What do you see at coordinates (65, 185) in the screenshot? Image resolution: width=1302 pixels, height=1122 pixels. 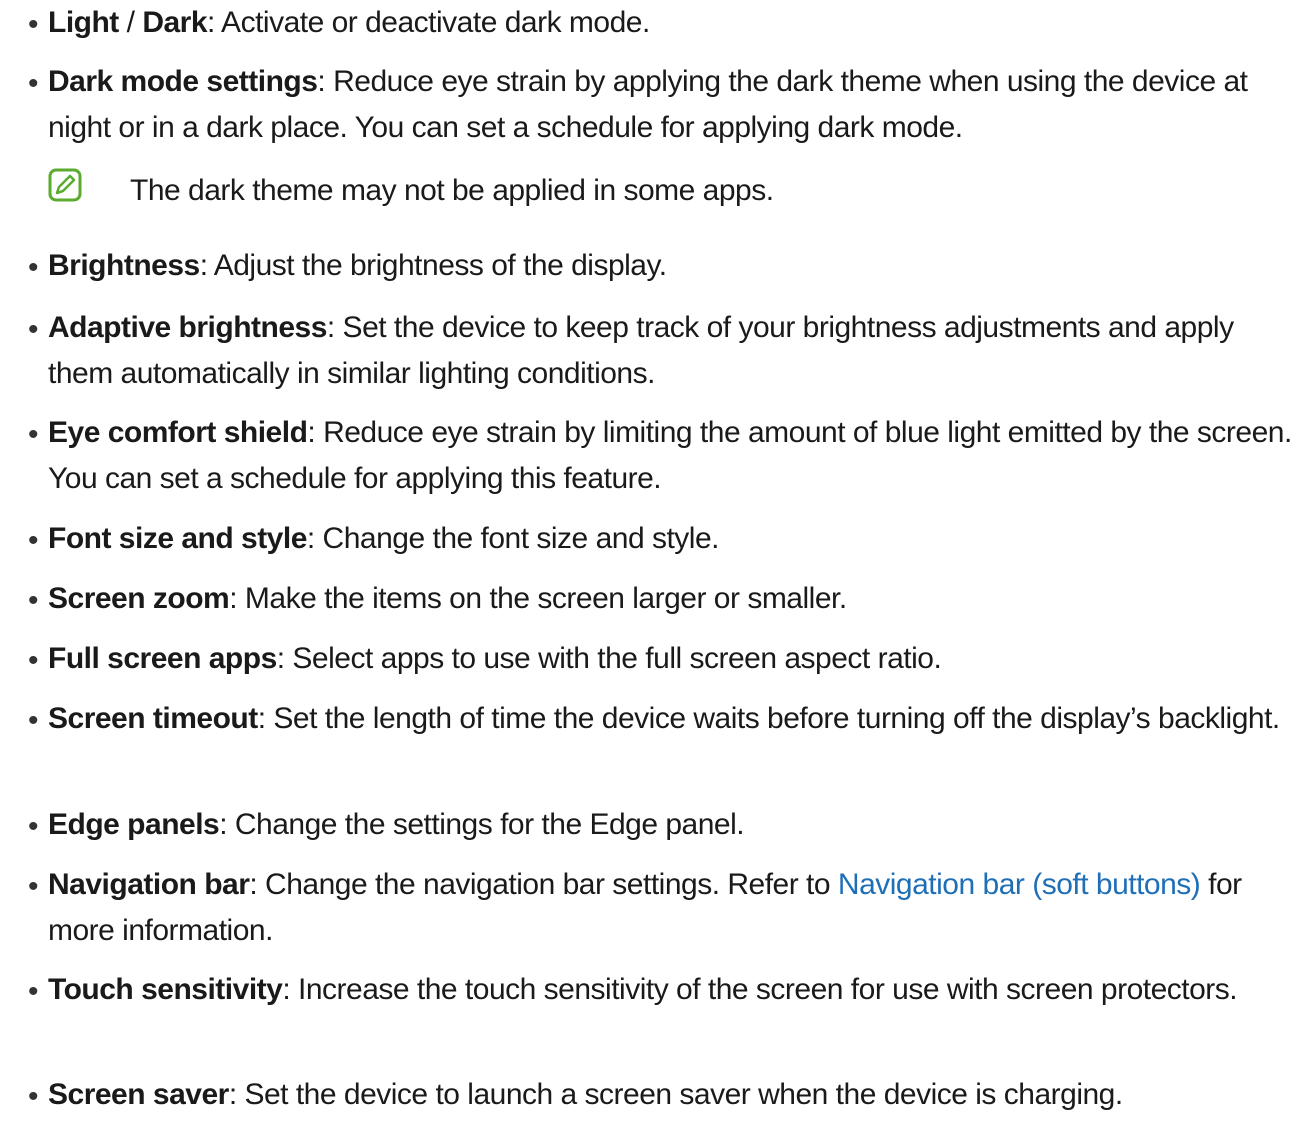 I see `note-pencil-icon` at bounding box center [65, 185].